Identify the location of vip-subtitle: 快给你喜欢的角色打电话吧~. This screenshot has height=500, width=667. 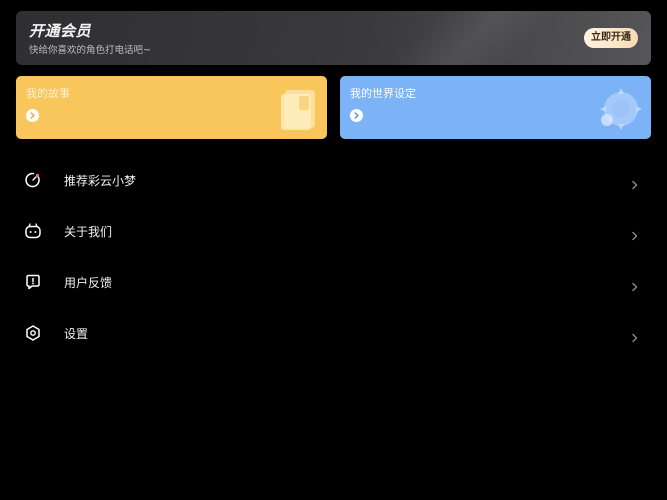
(90, 50).